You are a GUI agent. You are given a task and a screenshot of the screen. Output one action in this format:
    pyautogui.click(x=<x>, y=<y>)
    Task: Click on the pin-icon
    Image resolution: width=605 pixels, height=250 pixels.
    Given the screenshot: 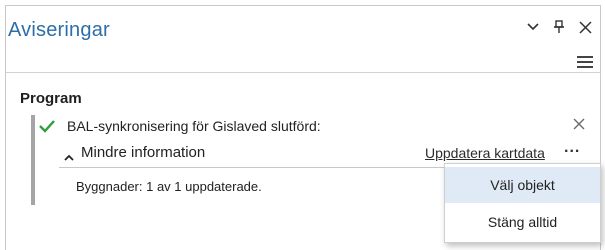 What is the action you would take?
    pyautogui.click(x=559, y=27)
    